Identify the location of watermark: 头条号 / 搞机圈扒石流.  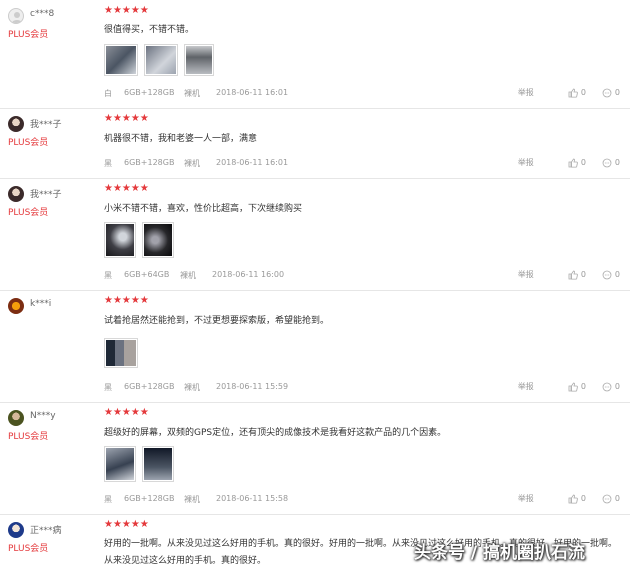
(500, 553).